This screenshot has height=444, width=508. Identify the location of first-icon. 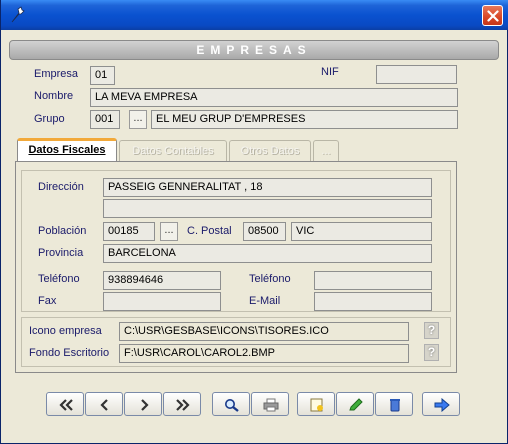
(66, 405).